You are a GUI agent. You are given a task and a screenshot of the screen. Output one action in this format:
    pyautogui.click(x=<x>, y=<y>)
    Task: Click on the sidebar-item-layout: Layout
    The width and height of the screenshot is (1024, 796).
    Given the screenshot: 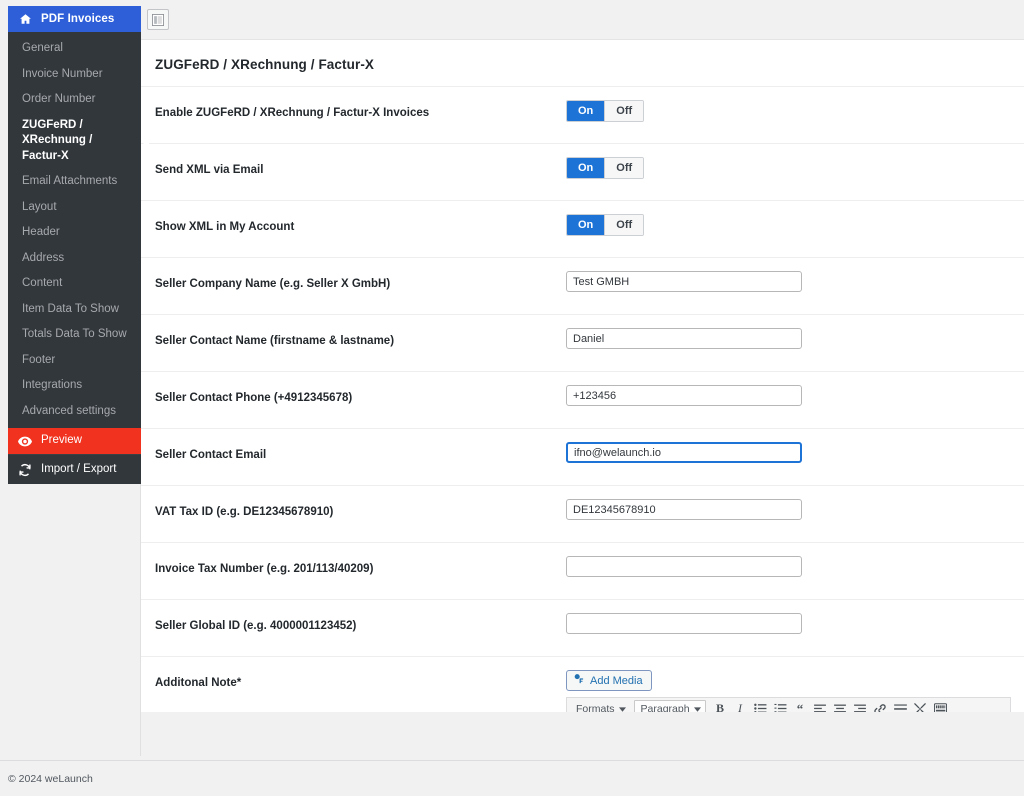 What is the action you would take?
    pyautogui.click(x=74, y=208)
    